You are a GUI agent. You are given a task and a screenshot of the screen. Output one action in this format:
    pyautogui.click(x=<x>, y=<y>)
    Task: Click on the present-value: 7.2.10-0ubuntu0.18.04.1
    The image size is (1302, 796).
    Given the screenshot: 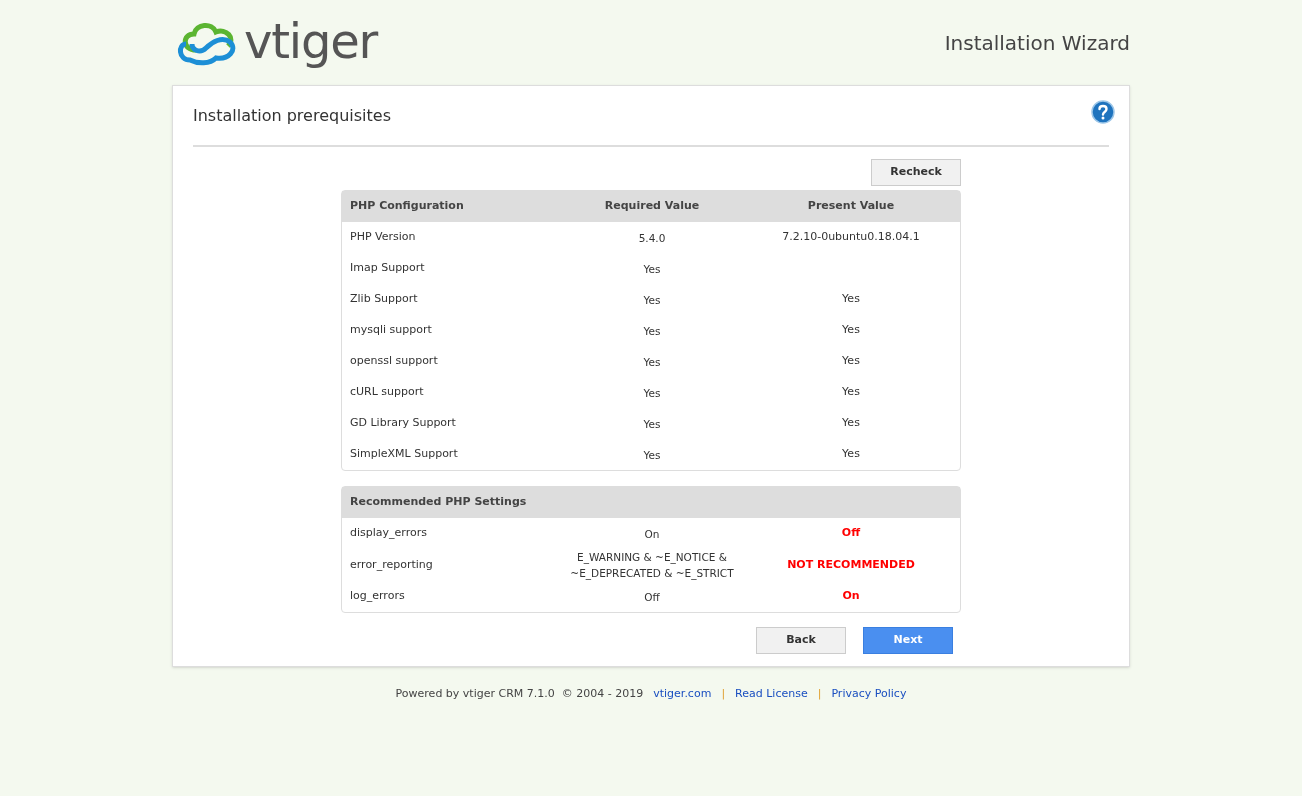 What is the action you would take?
    pyautogui.click(x=851, y=237)
    